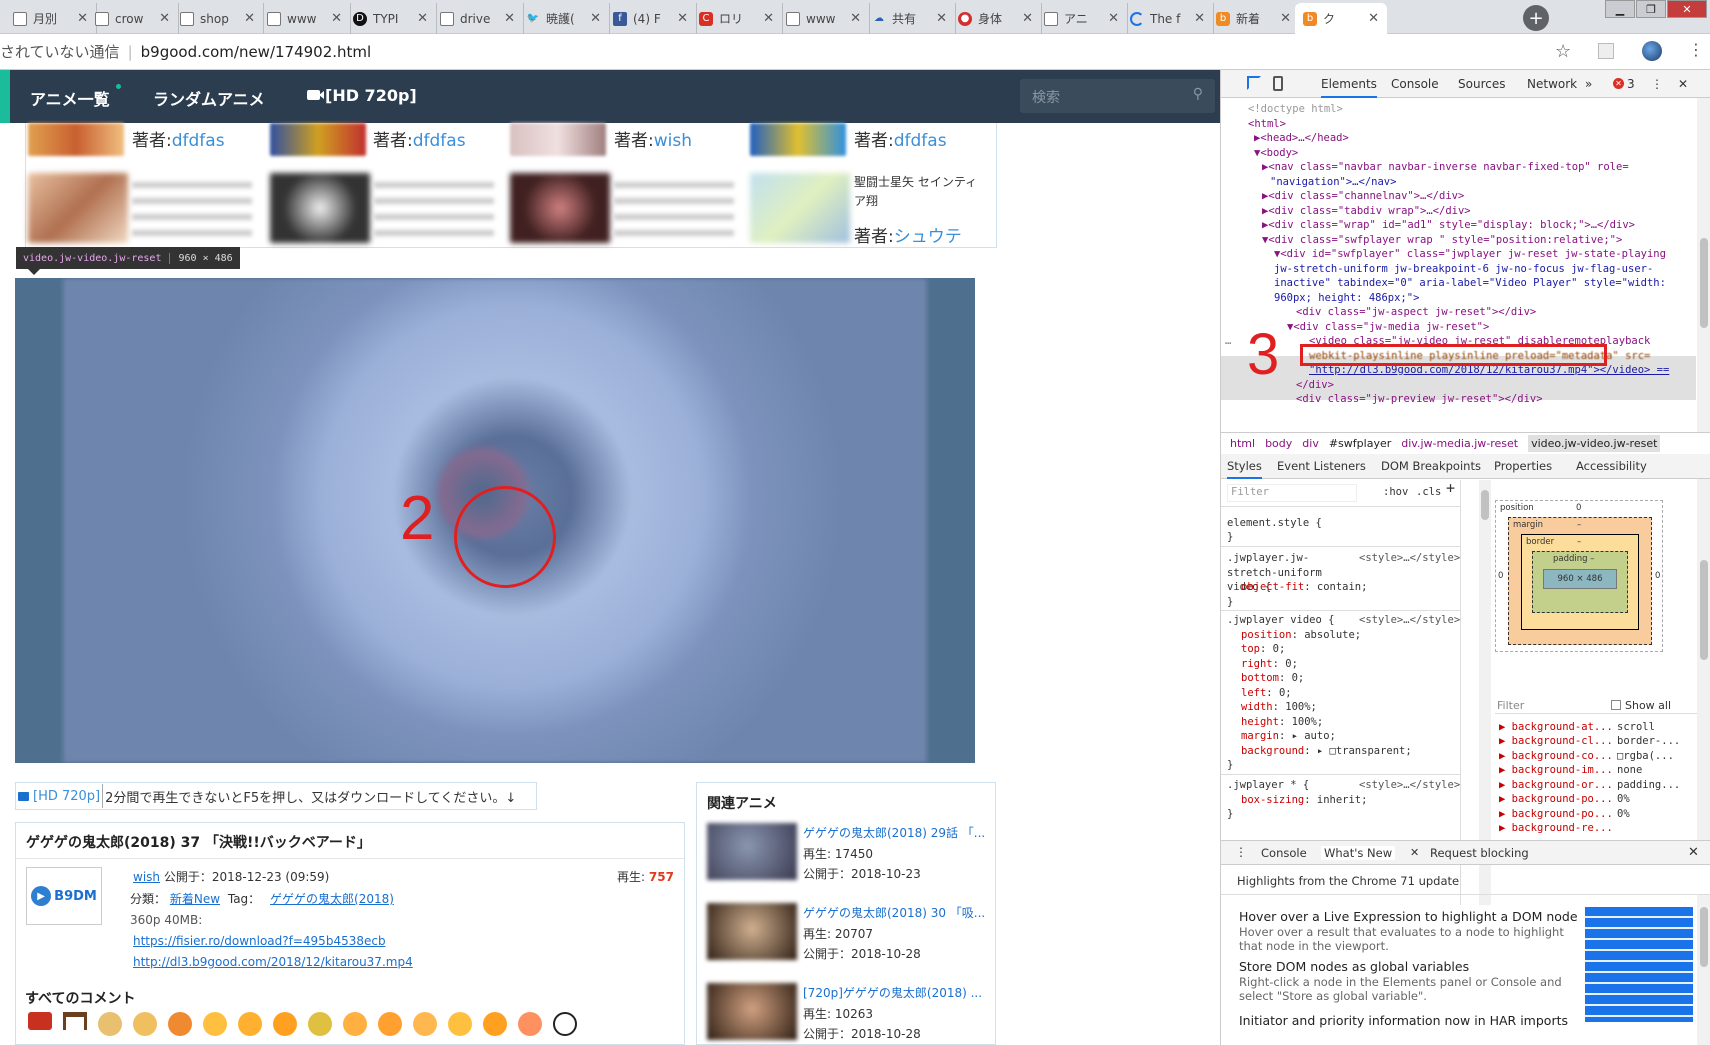  Describe the element at coordinates (209, 98) in the screenshot. I see `nav-random-anime: ランダムアニメ` at that location.